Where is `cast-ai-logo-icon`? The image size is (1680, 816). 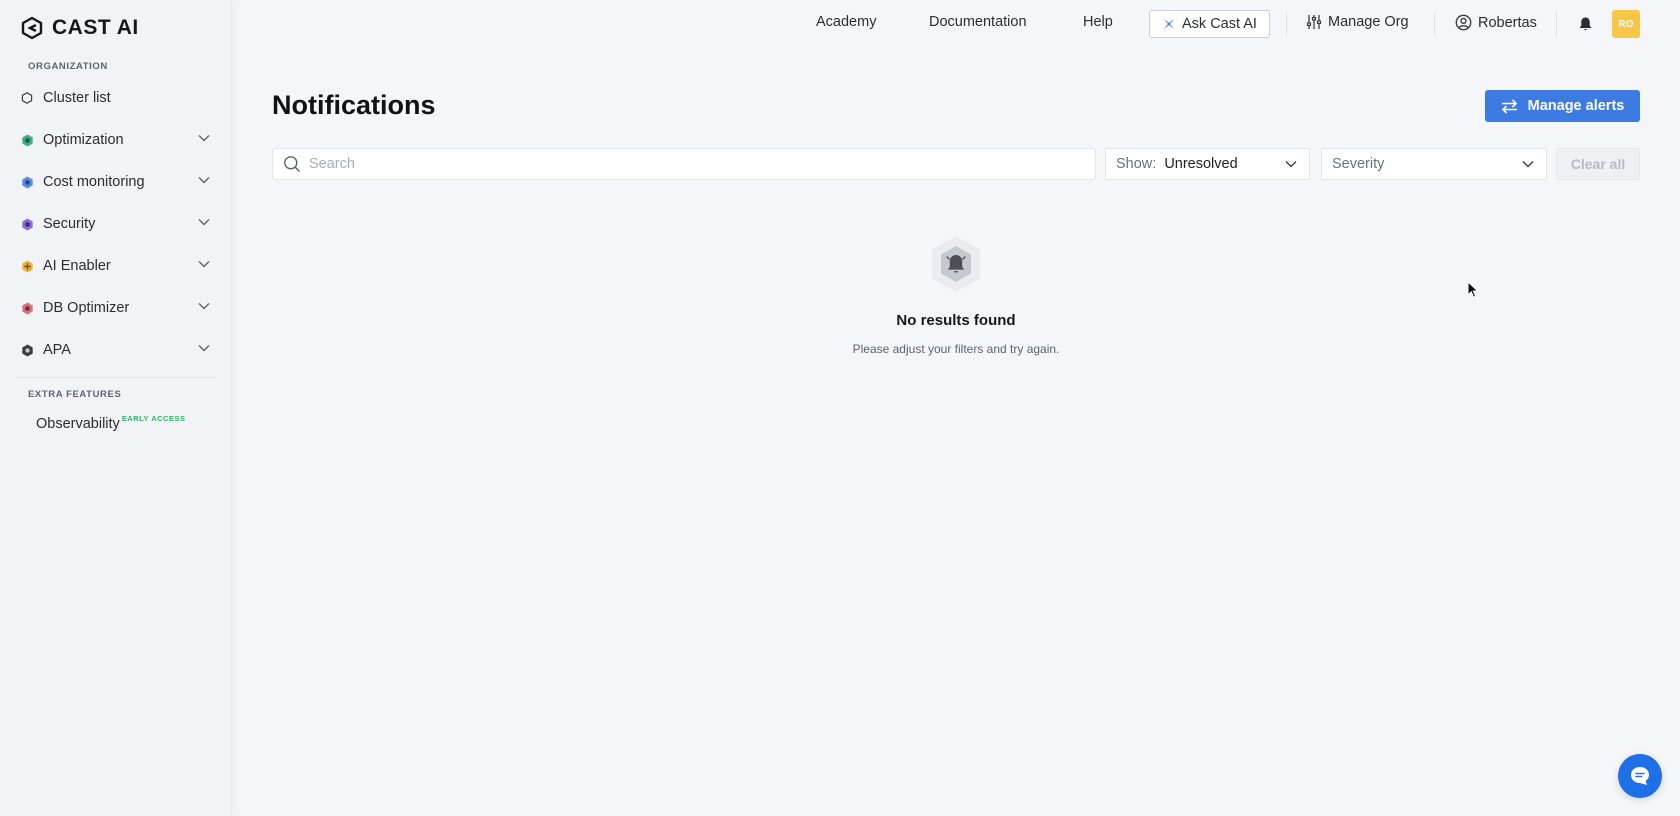 cast-ai-logo-icon is located at coordinates (32, 28).